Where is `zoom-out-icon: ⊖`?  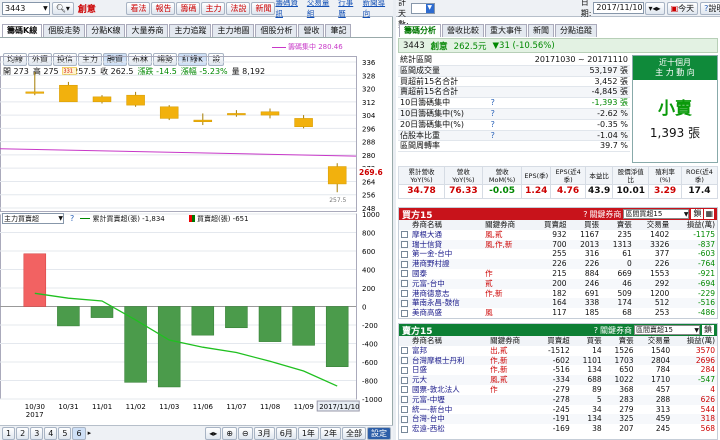 zoom-out-icon: ⊖ is located at coordinates (245, 433).